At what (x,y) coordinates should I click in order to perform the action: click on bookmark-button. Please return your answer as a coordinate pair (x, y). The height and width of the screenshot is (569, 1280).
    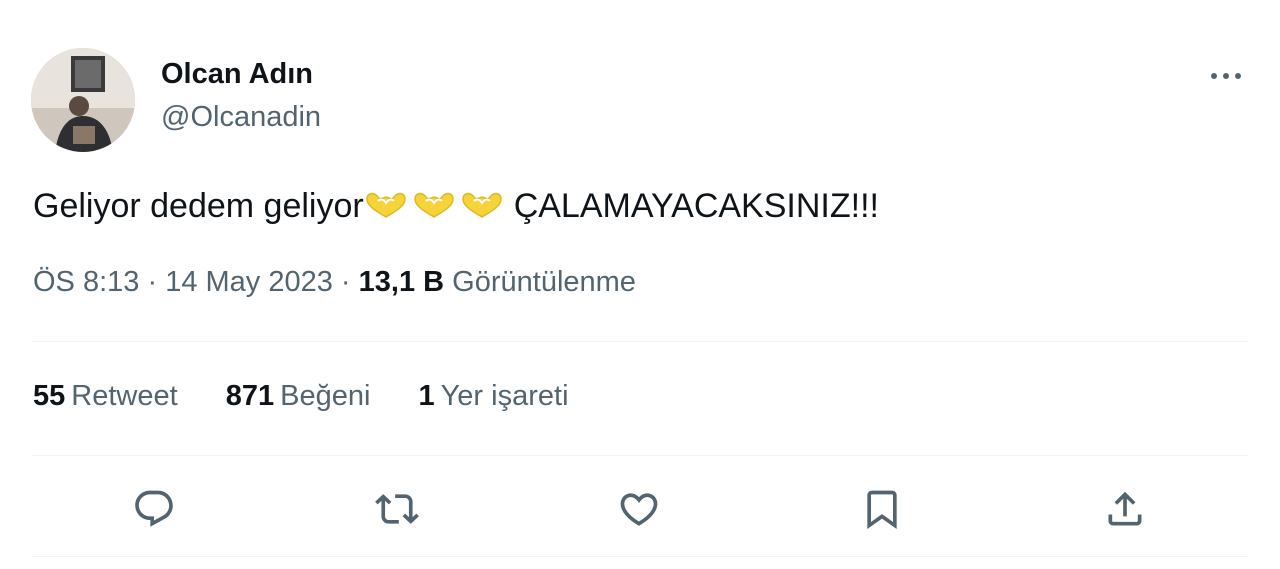
    Looking at the image, I should click on (882, 509).